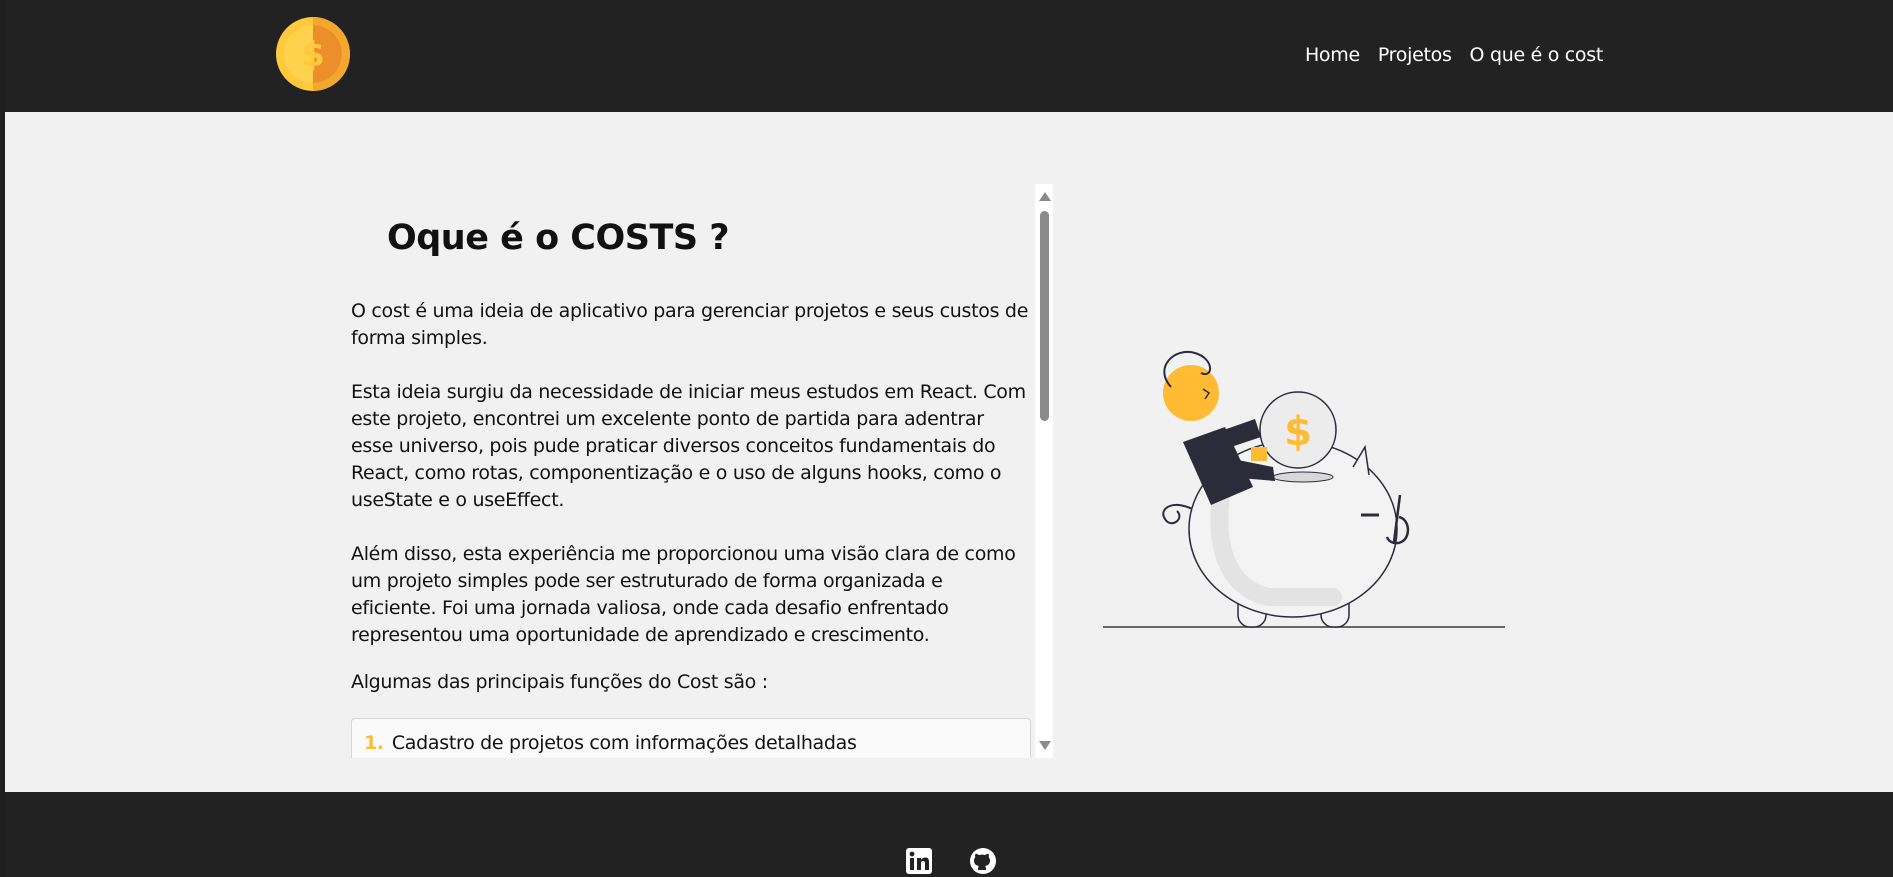 The width and height of the screenshot is (1893, 877). What do you see at coordinates (1045, 196) in the screenshot?
I see `scroll-up-arrow-icon` at bounding box center [1045, 196].